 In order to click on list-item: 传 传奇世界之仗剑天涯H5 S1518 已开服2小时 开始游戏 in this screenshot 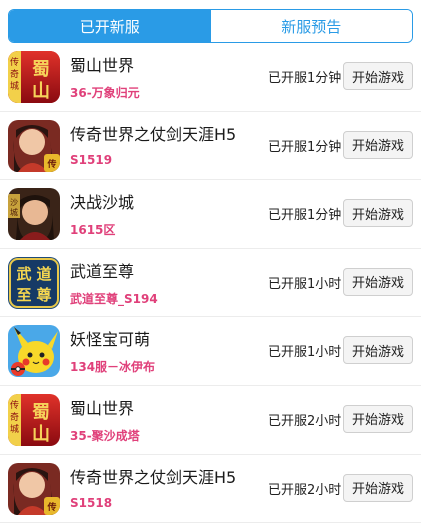, I will do `click(210, 489)`.